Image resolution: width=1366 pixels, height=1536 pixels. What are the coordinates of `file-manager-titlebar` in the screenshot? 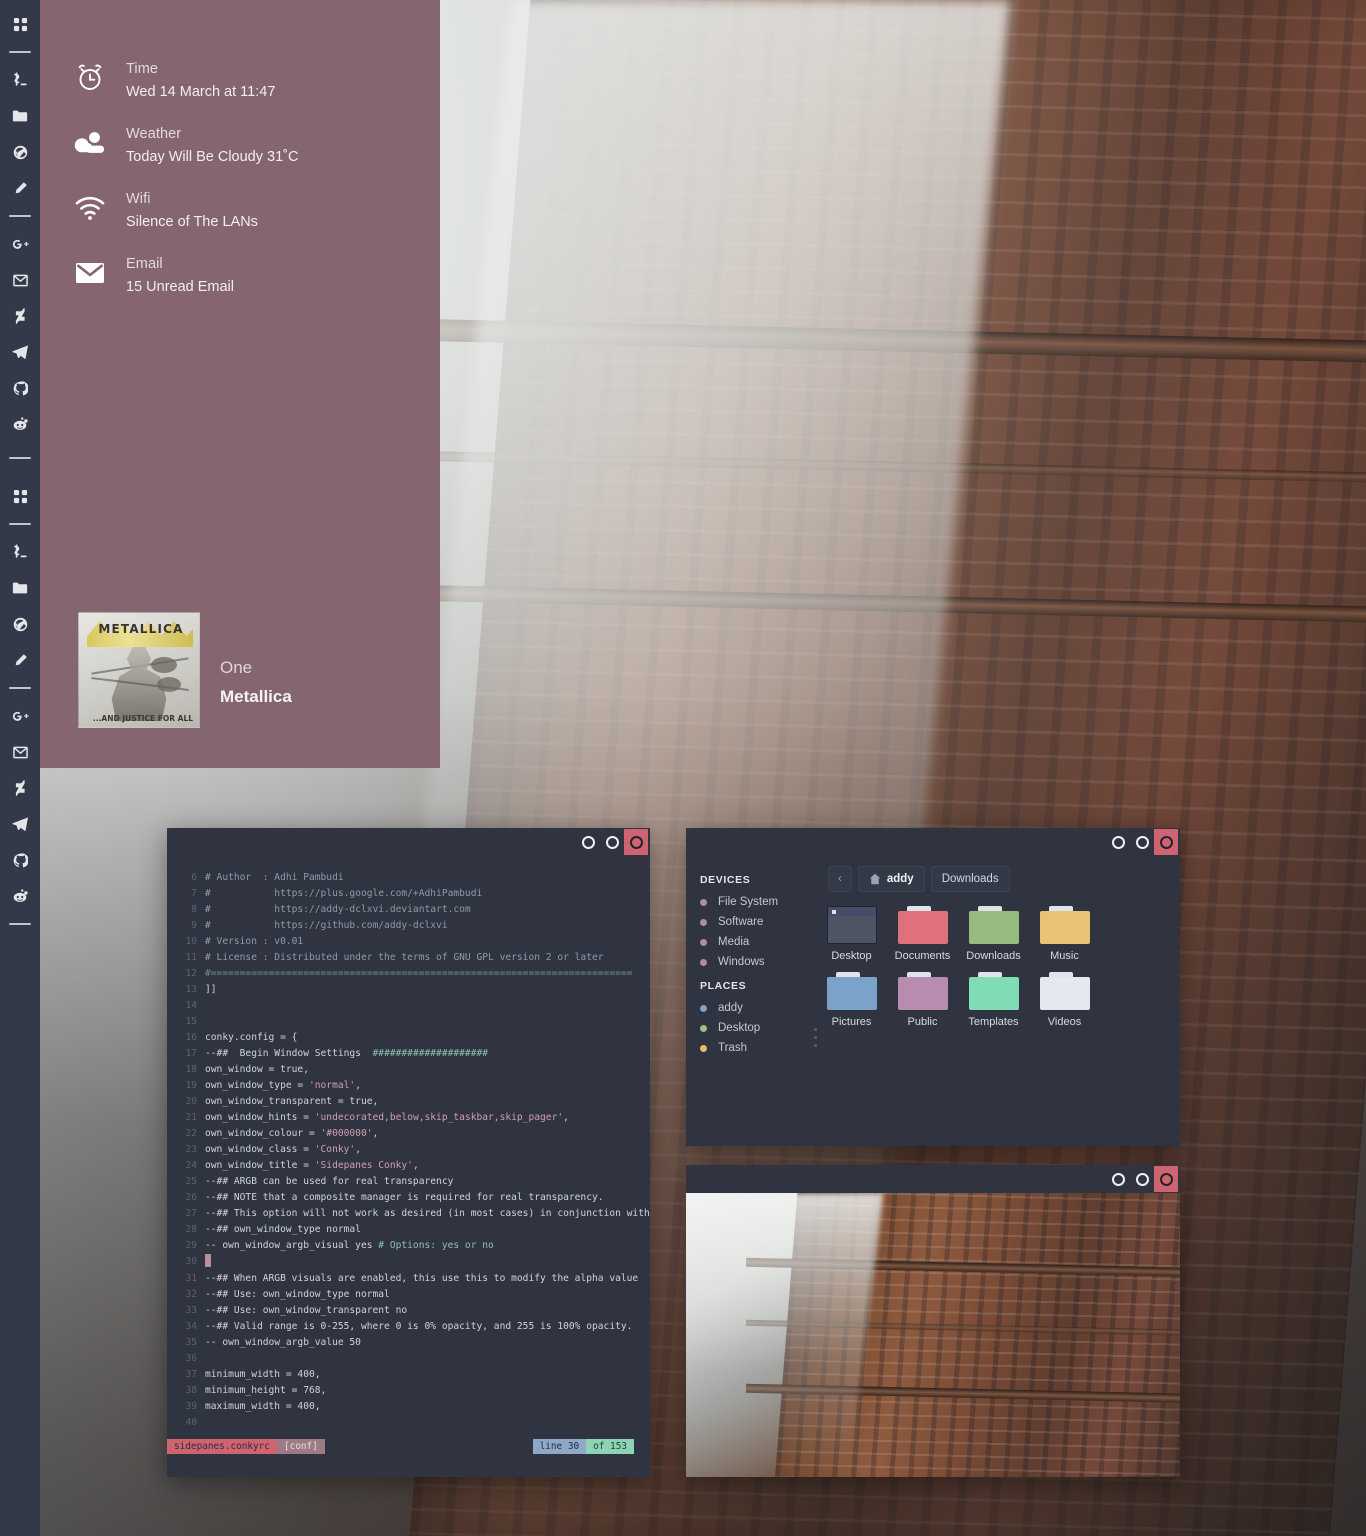 It's located at (933, 842).